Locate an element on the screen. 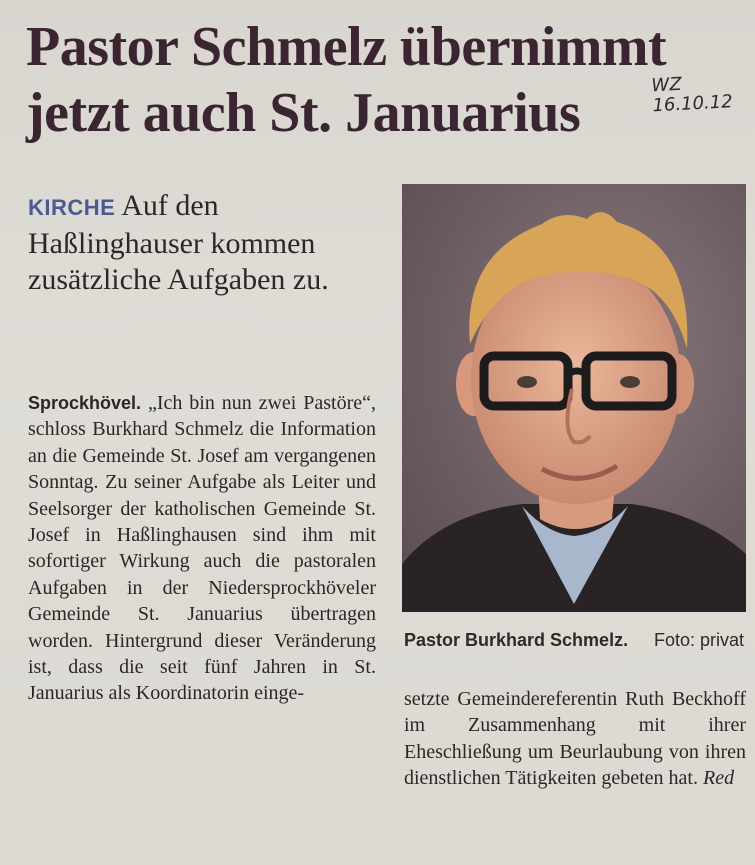 Image resolution: width=755 pixels, height=865 pixels. caption-name: Pastor Burkhard Schmelz. is located at coordinates (516, 640).